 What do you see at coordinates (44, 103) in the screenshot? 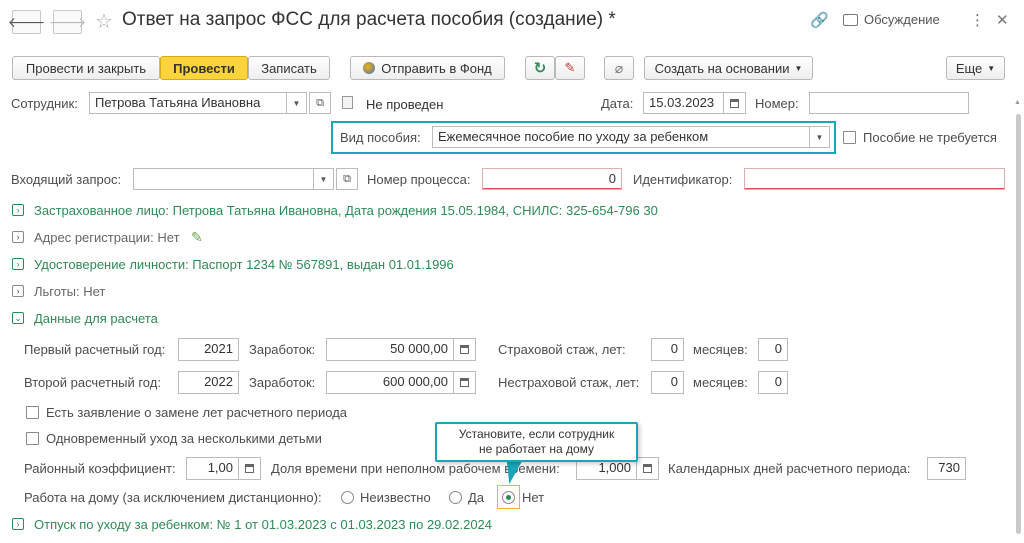
I see `employee-label: Сотрудник:` at bounding box center [44, 103].